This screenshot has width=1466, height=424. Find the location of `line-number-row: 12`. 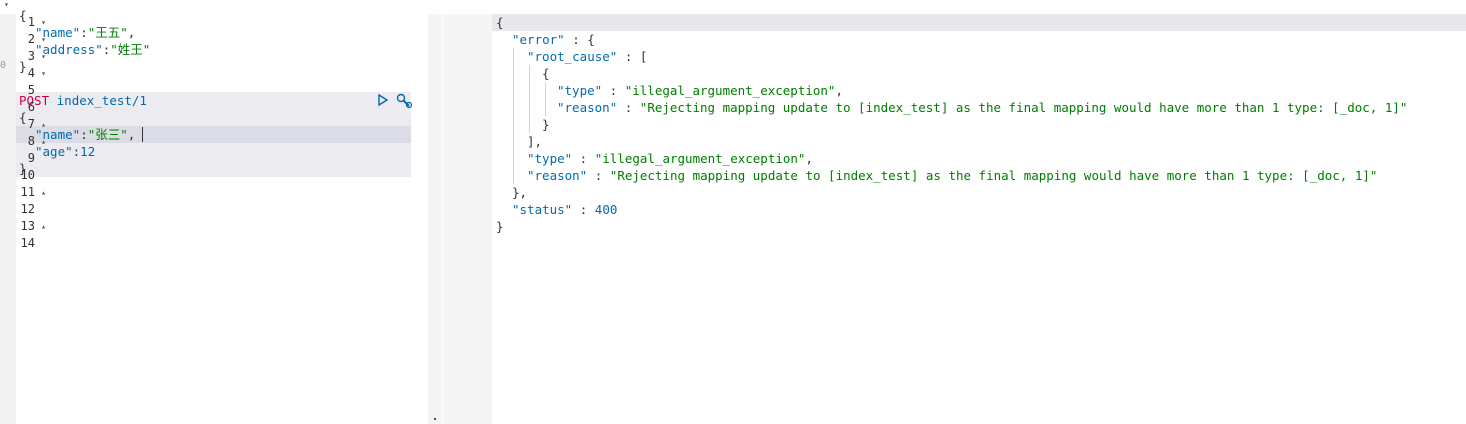

line-number-row: 12 is located at coordinates (27, 209).